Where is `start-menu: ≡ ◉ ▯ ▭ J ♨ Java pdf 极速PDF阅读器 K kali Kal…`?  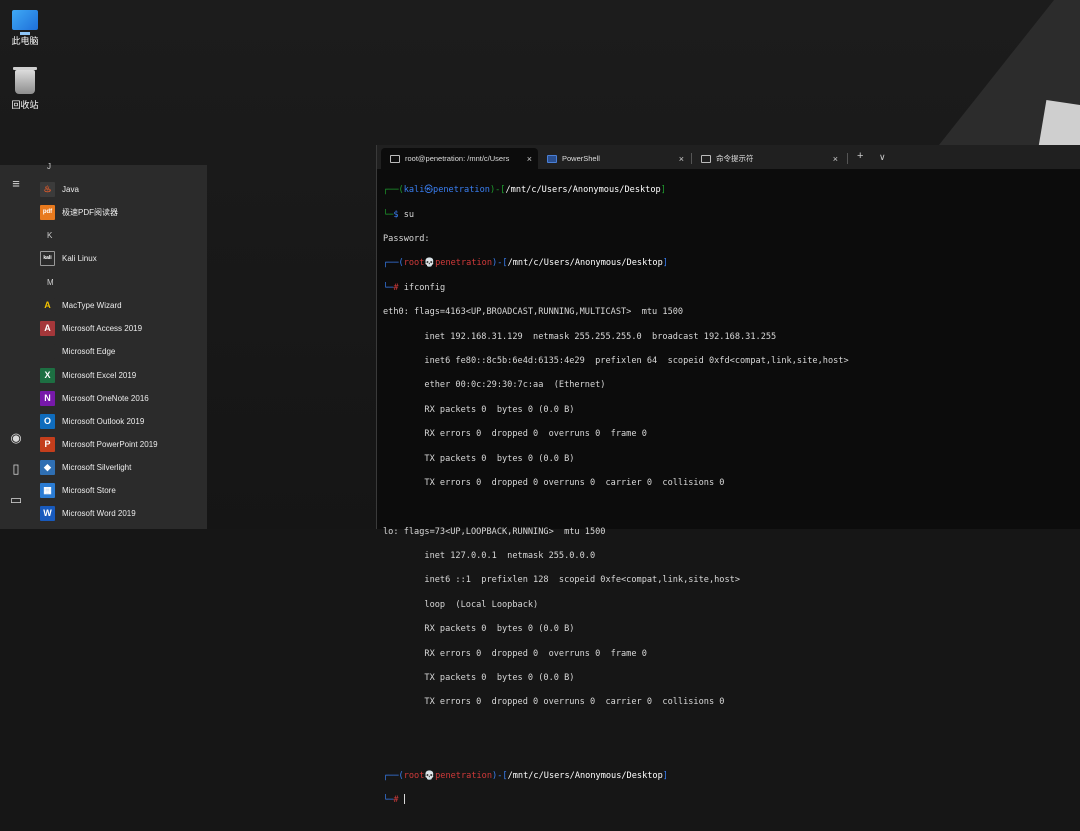
start-menu: ≡ ◉ ▯ ▭ J ♨ Java pdf 极速PDF阅读器 K kali Kal… is located at coordinates (103, 345).